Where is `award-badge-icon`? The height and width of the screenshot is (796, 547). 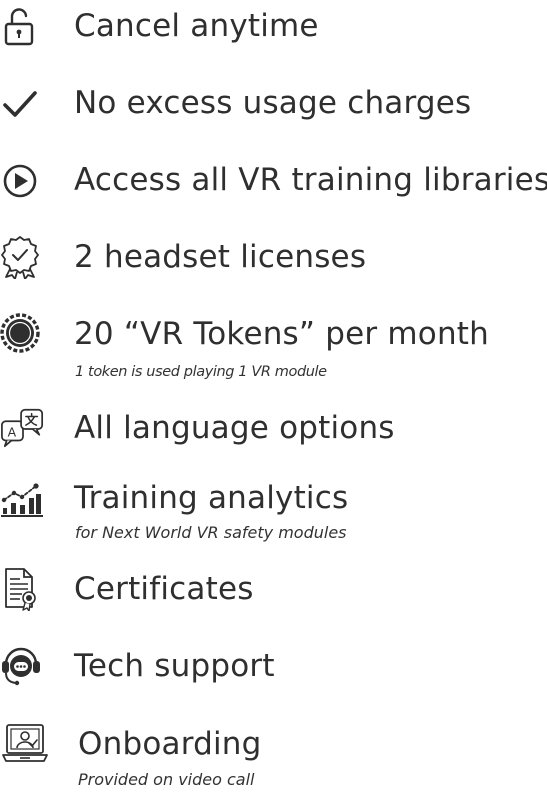
award-badge-icon is located at coordinates (23, 257).